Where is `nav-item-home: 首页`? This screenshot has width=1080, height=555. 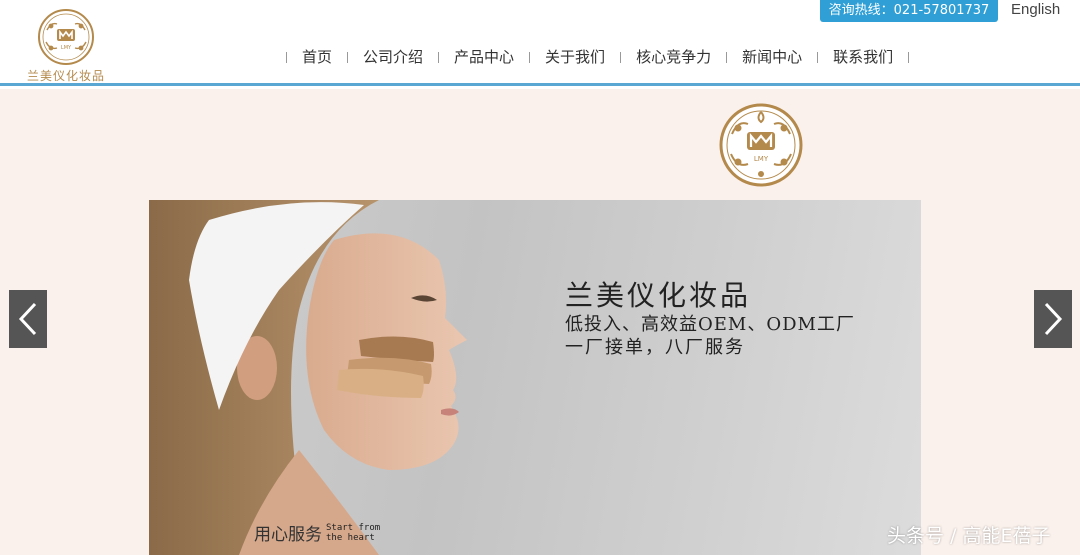 nav-item-home: 首页 is located at coordinates (317, 57).